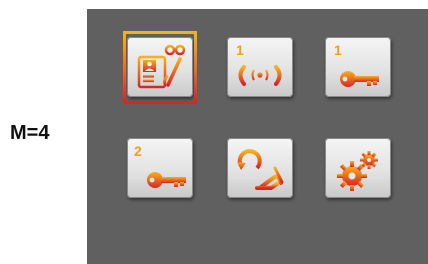 This screenshot has width=428, height=264. I want to click on settings-tile, so click(358, 168).